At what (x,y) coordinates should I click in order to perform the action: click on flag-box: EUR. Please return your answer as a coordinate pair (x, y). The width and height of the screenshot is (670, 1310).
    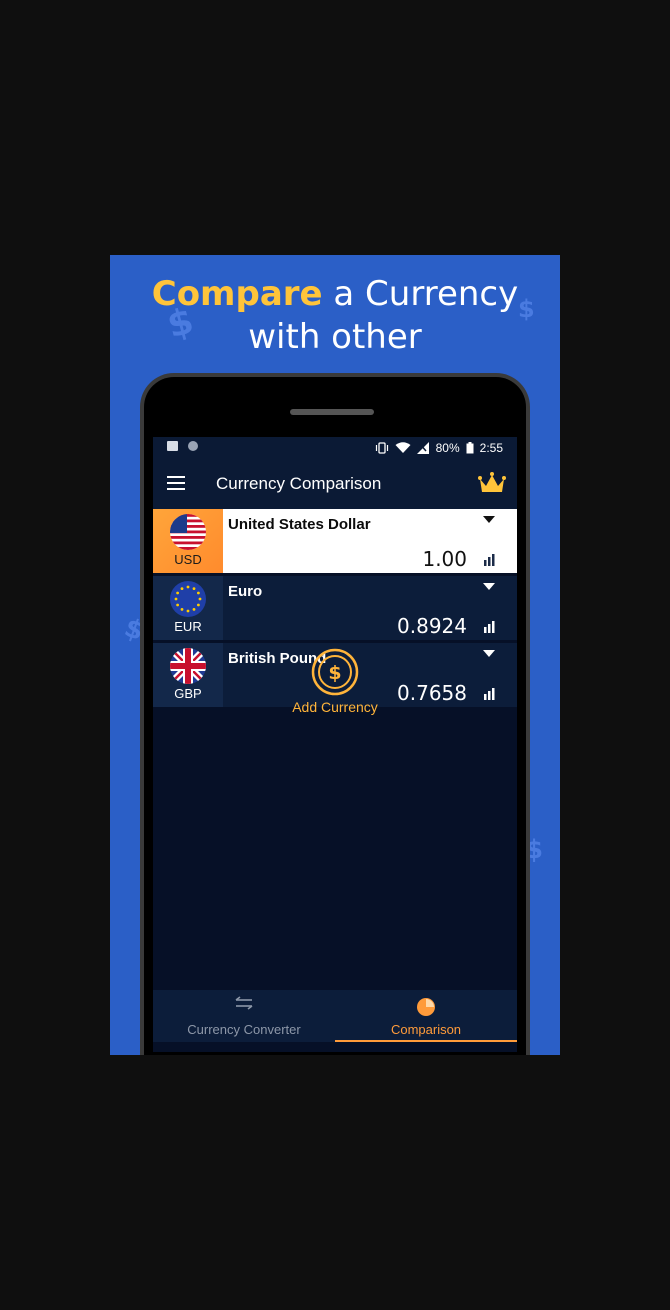
    Looking at the image, I should click on (188, 608).